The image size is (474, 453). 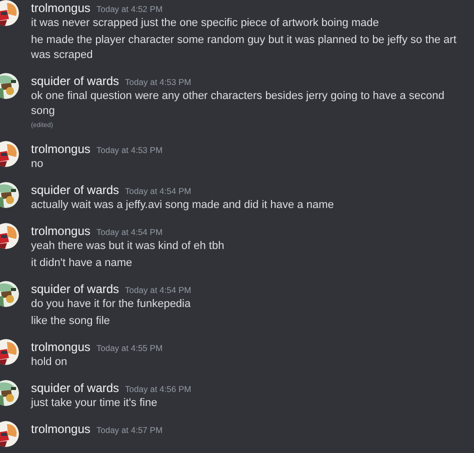 I want to click on message-text: ok one final question were any other characters besides jerry going to have a second song, so click(x=238, y=104).